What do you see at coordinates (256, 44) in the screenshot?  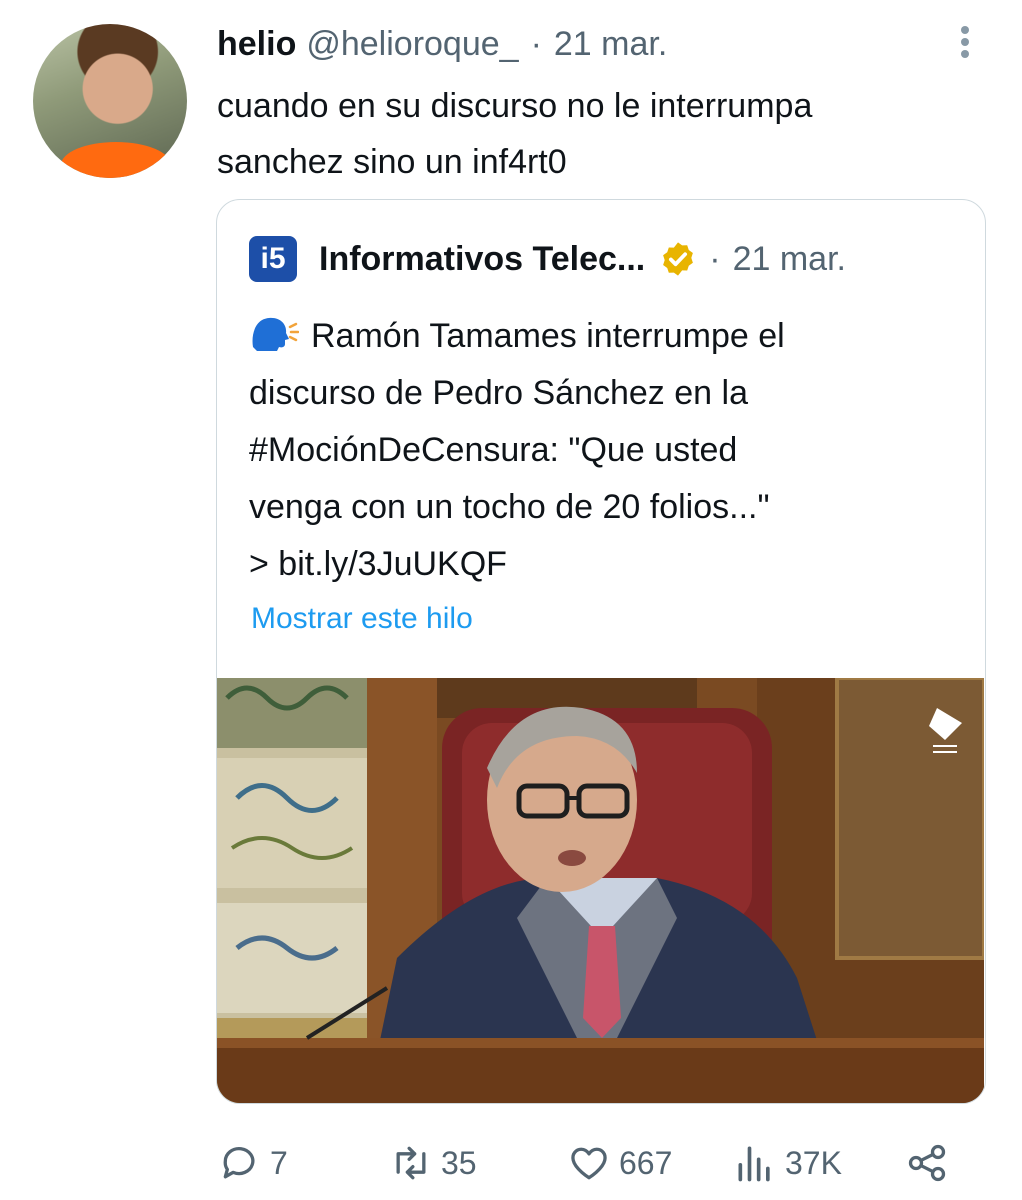 I see `author-name: helio` at bounding box center [256, 44].